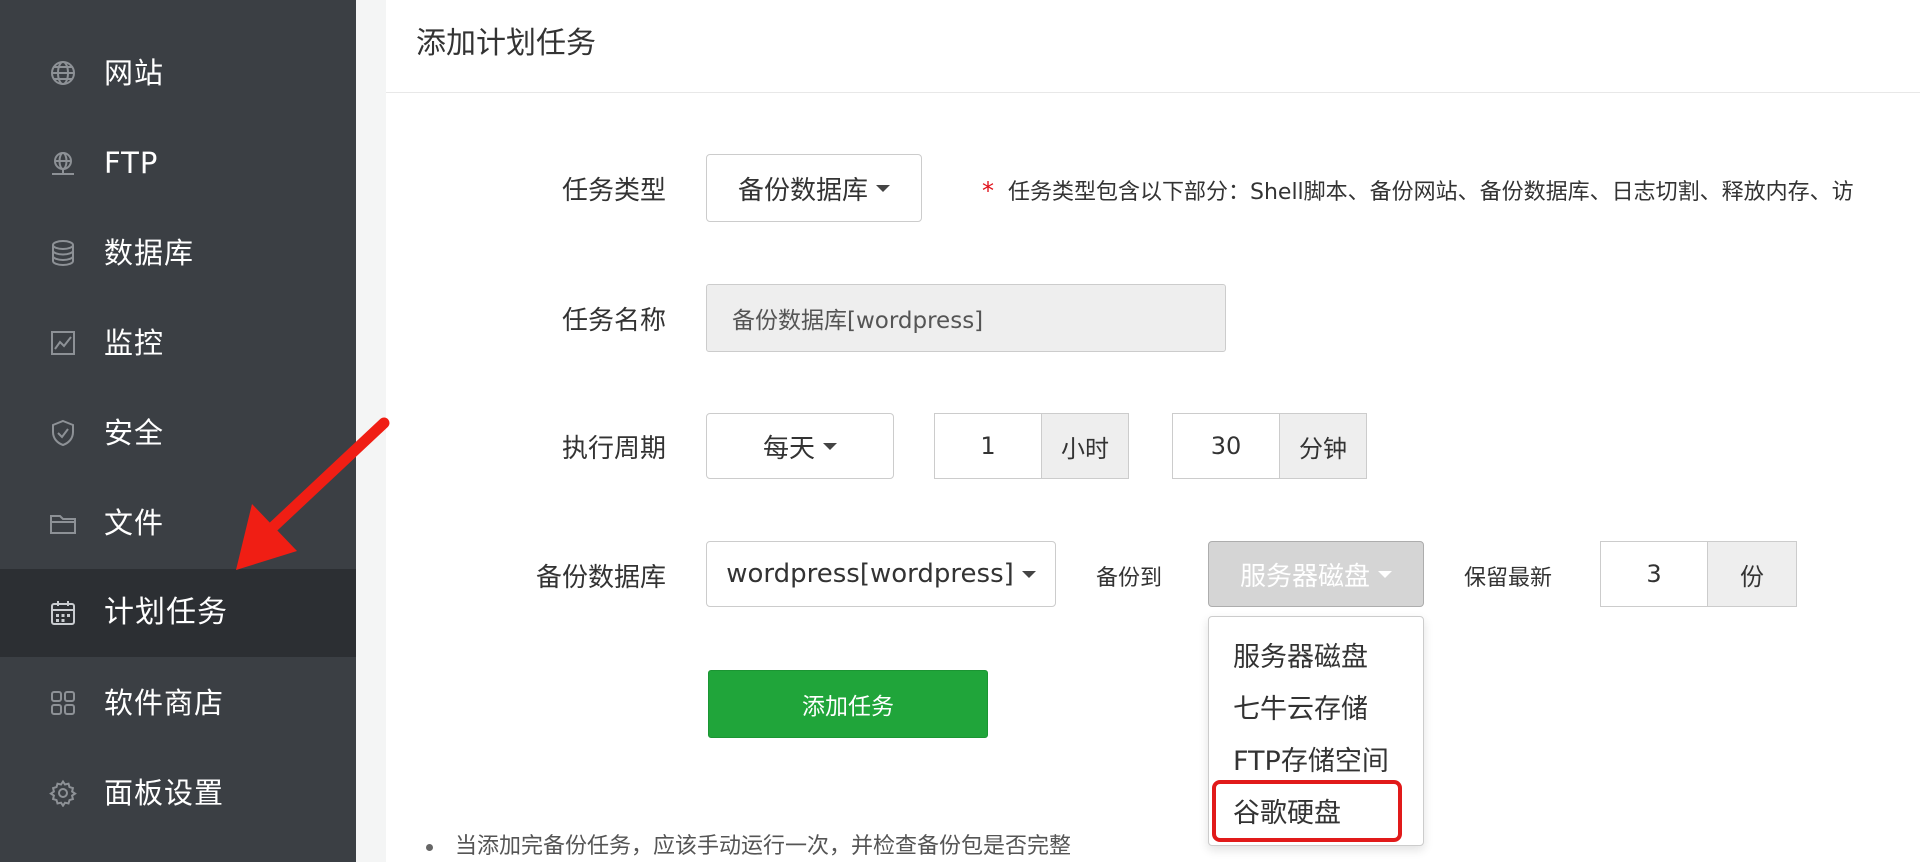  What do you see at coordinates (134, 433) in the screenshot?
I see `sidebar-item-label: 安全` at bounding box center [134, 433].